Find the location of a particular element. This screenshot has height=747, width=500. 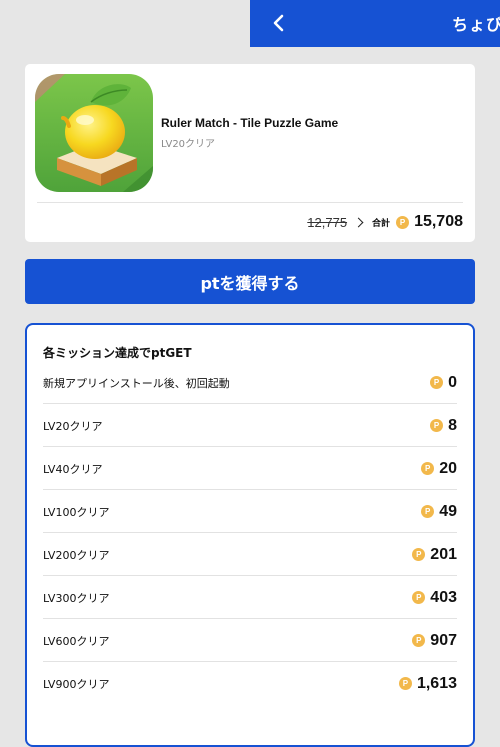

mission-reward: P 8 is located at coordinates (443, 426).